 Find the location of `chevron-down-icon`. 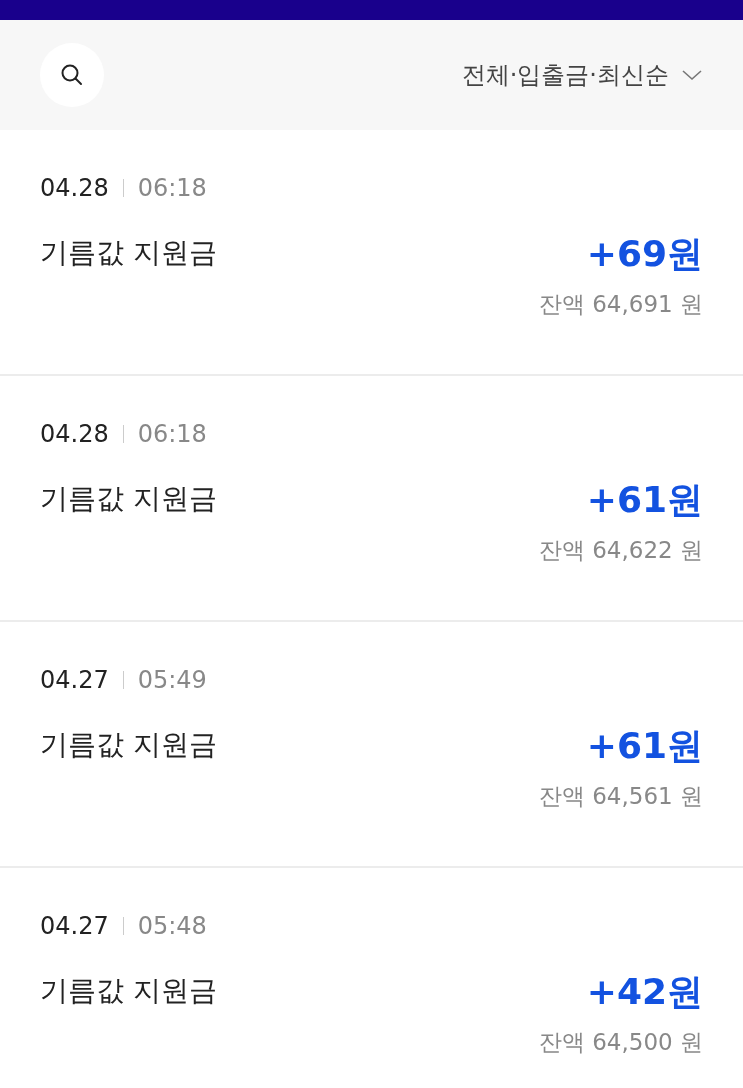

chevron-down-icon is located at coordinates (692, 75).